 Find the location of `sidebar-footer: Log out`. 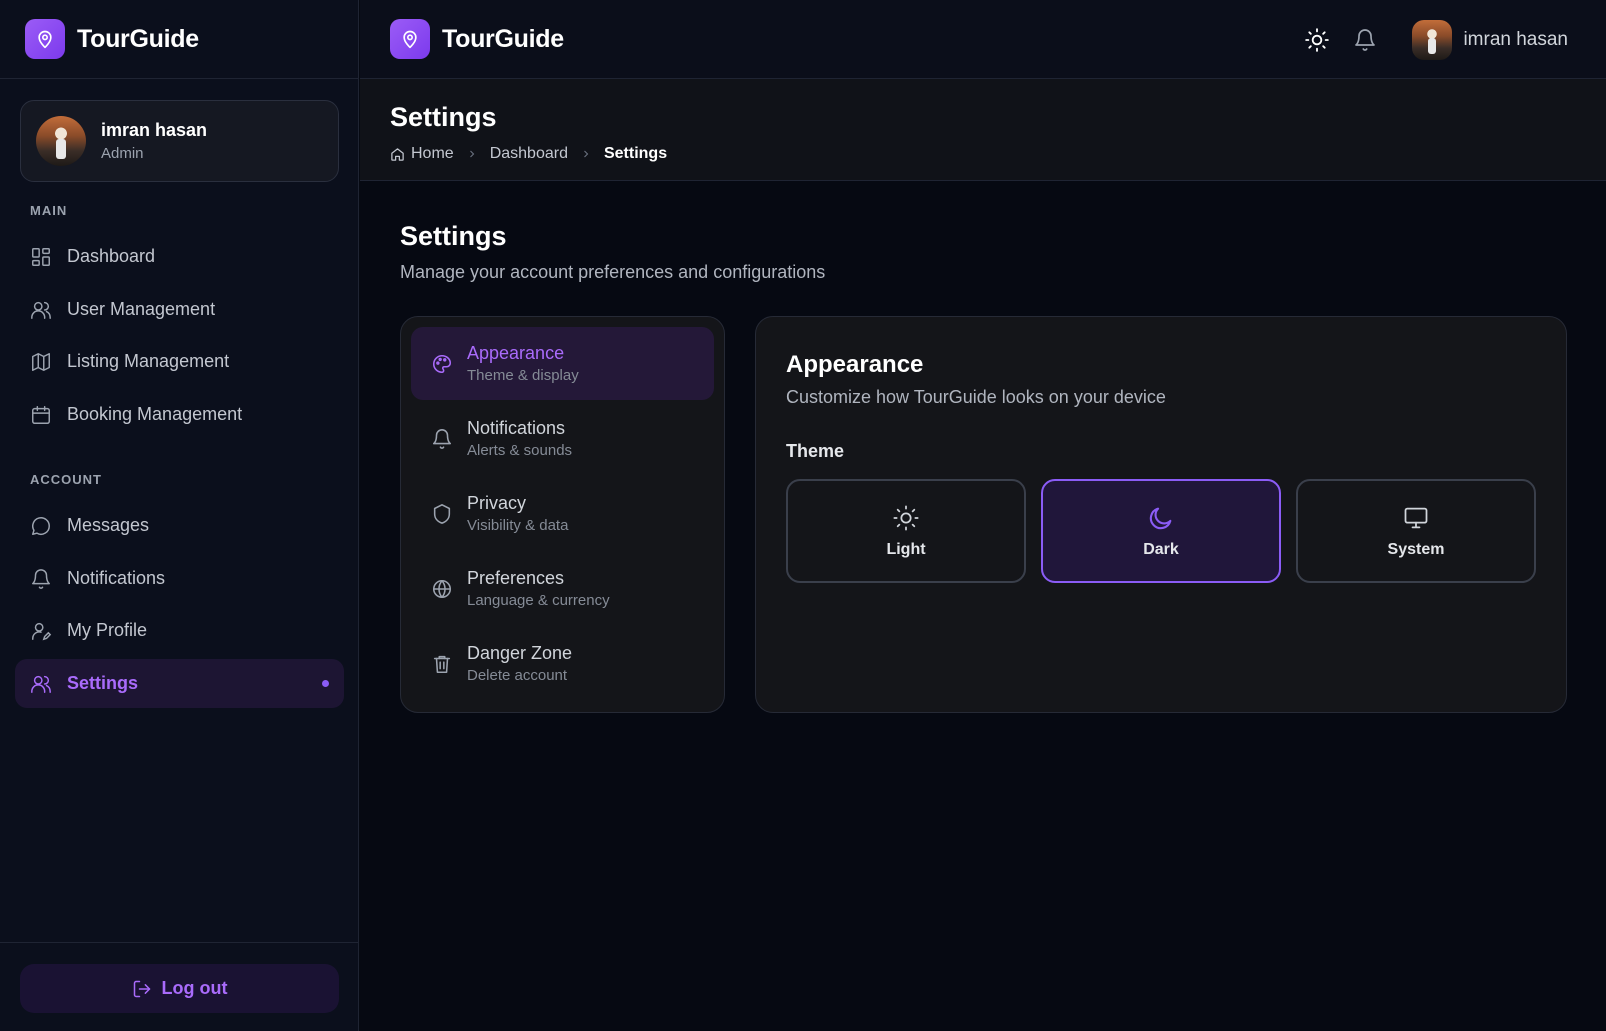

sidebar-footer: Log out is located at coordinates (179, 986).